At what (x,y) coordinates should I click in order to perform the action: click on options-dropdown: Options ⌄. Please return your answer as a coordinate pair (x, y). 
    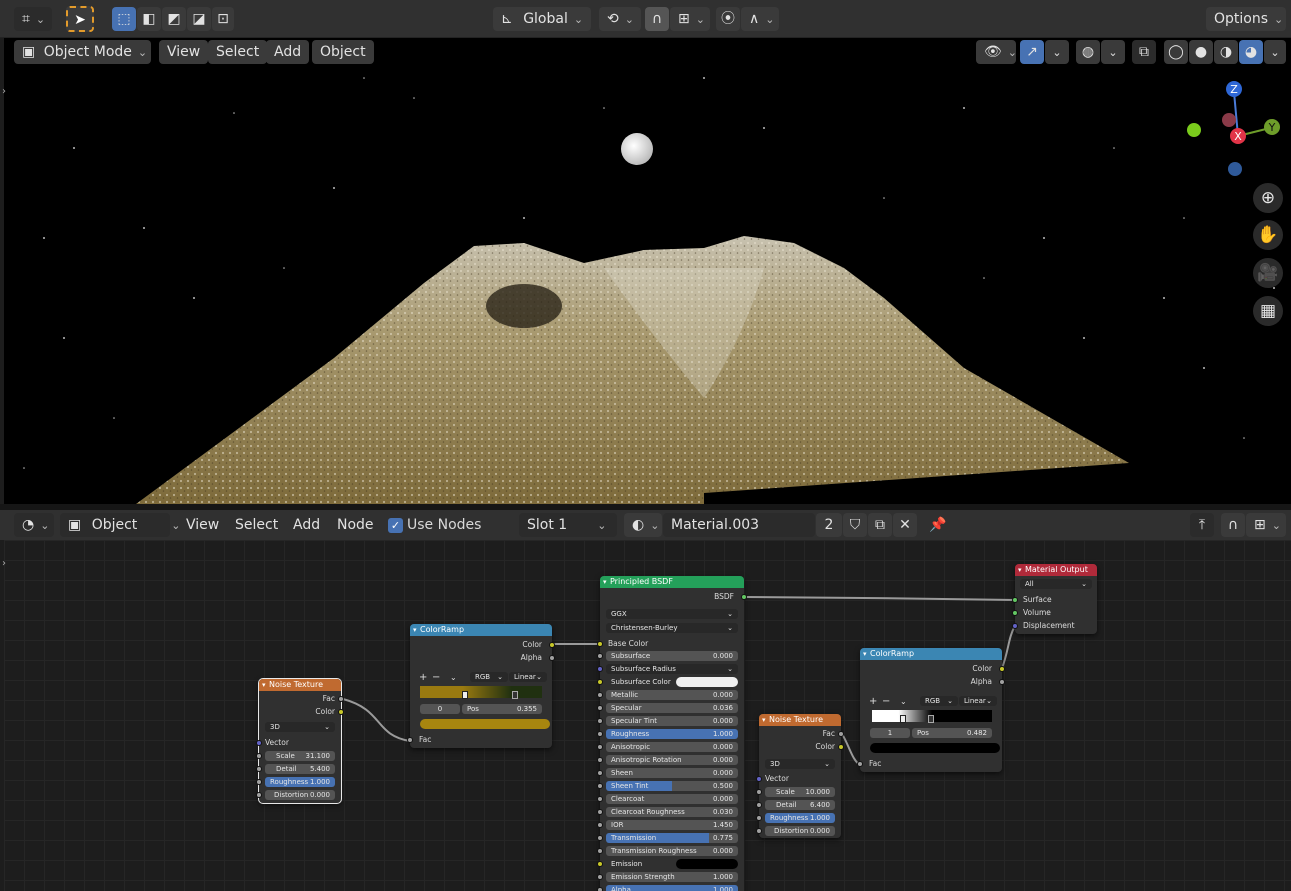
    Looking at the image, I should click on (1246, 19).